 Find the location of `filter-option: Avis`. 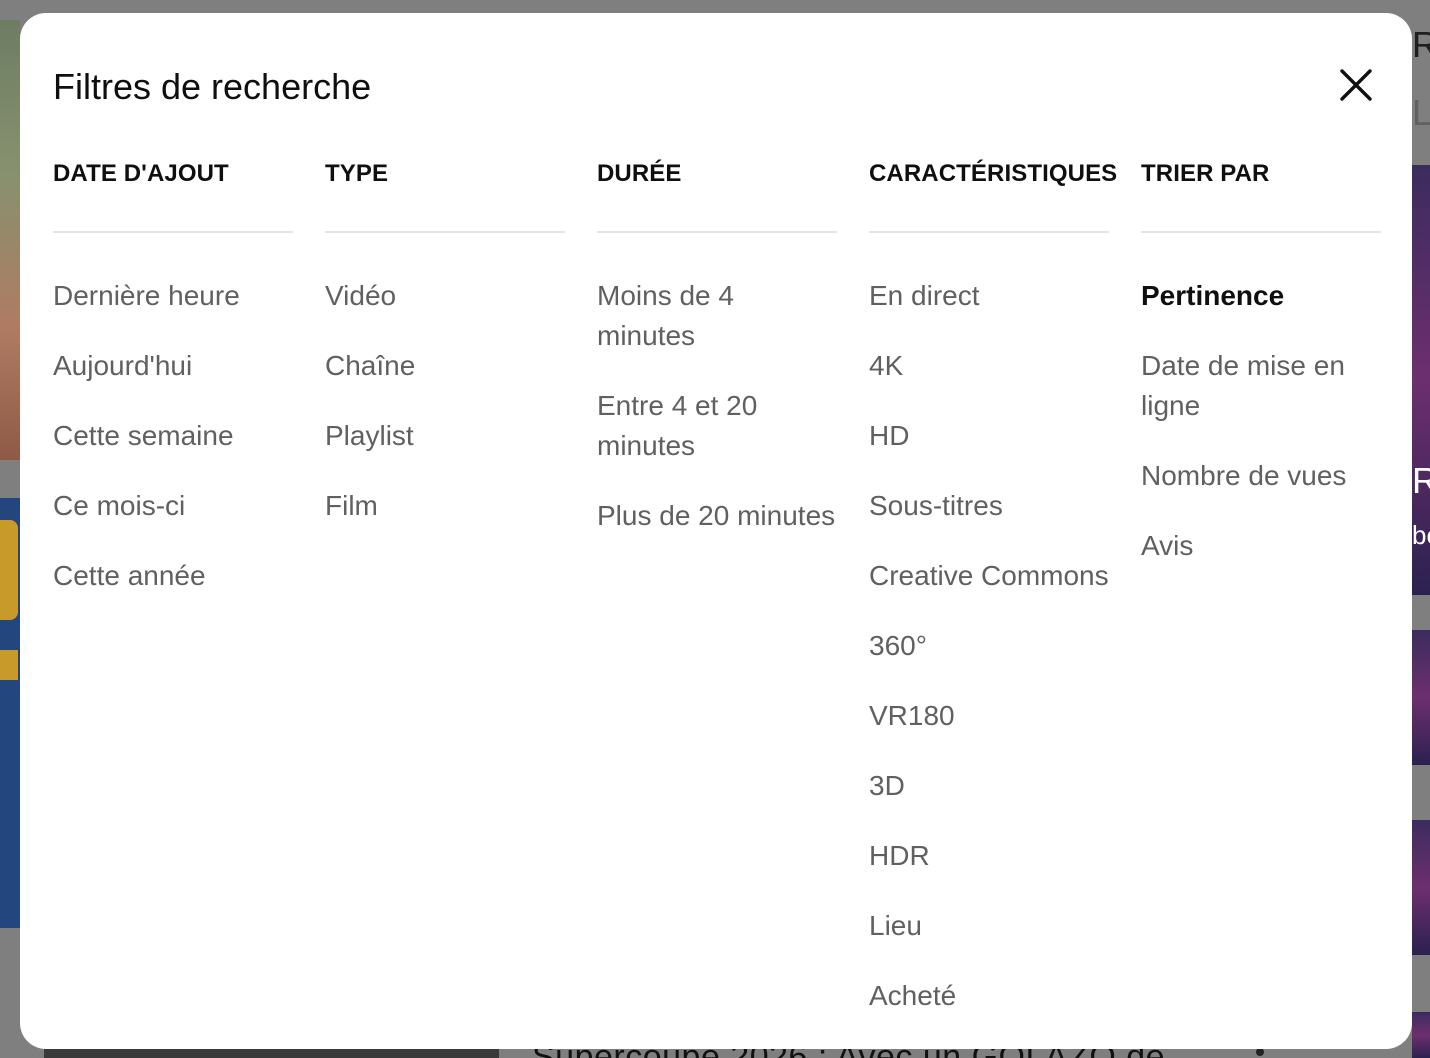

filter-option: Avis is located at coordinates (1261, 556).